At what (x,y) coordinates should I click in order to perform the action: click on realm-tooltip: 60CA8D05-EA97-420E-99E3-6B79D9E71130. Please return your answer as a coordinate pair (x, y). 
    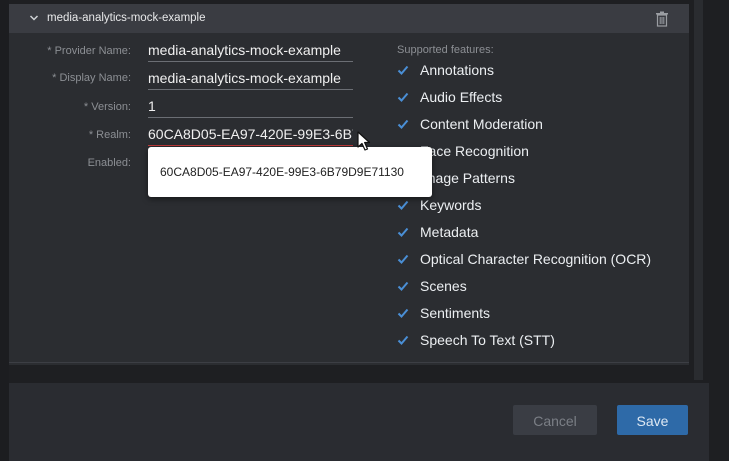
    Looking at the image, I should click on (290, 172).